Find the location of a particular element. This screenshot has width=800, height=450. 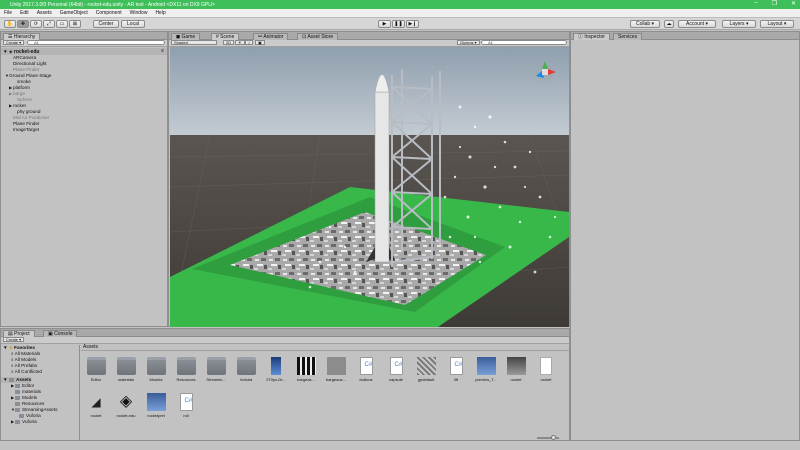

tab-game: ◼ Game is located at coordinates (186, 36).